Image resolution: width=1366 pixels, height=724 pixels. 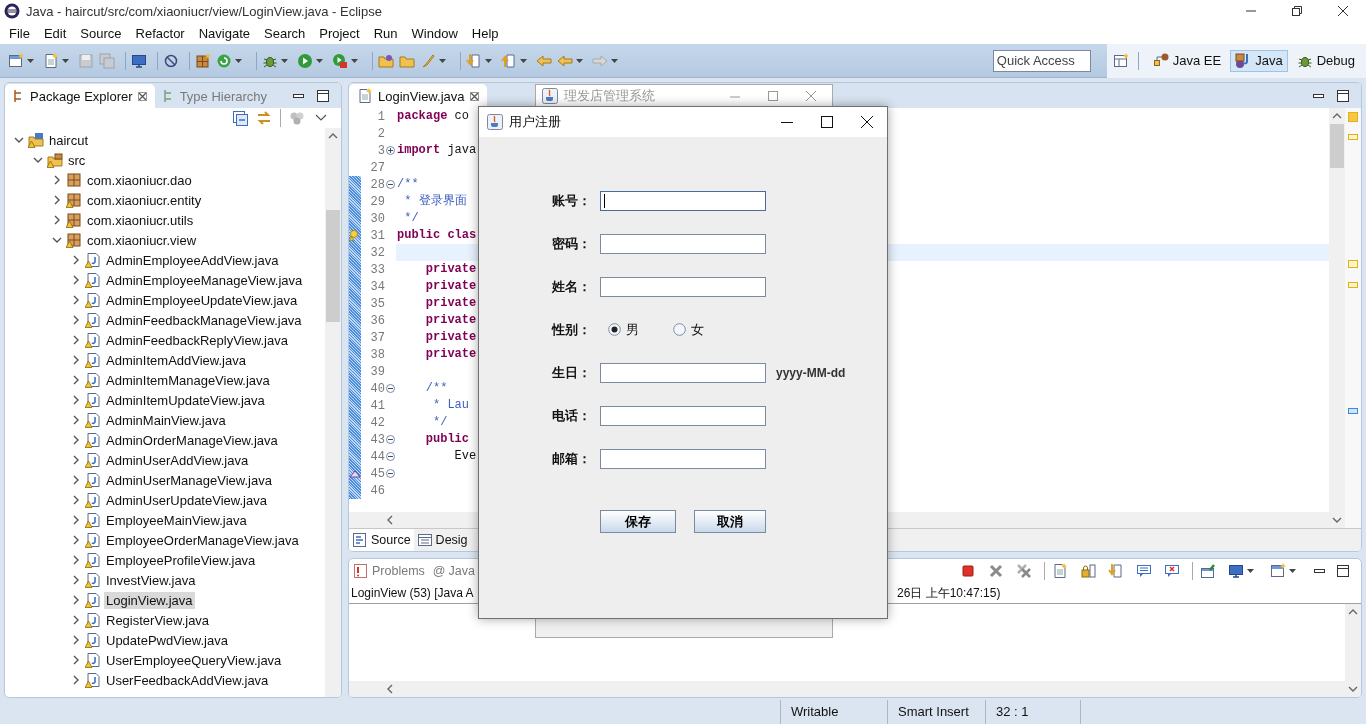 I want to click on field-label: 性别：, so click(x=572, y=329).